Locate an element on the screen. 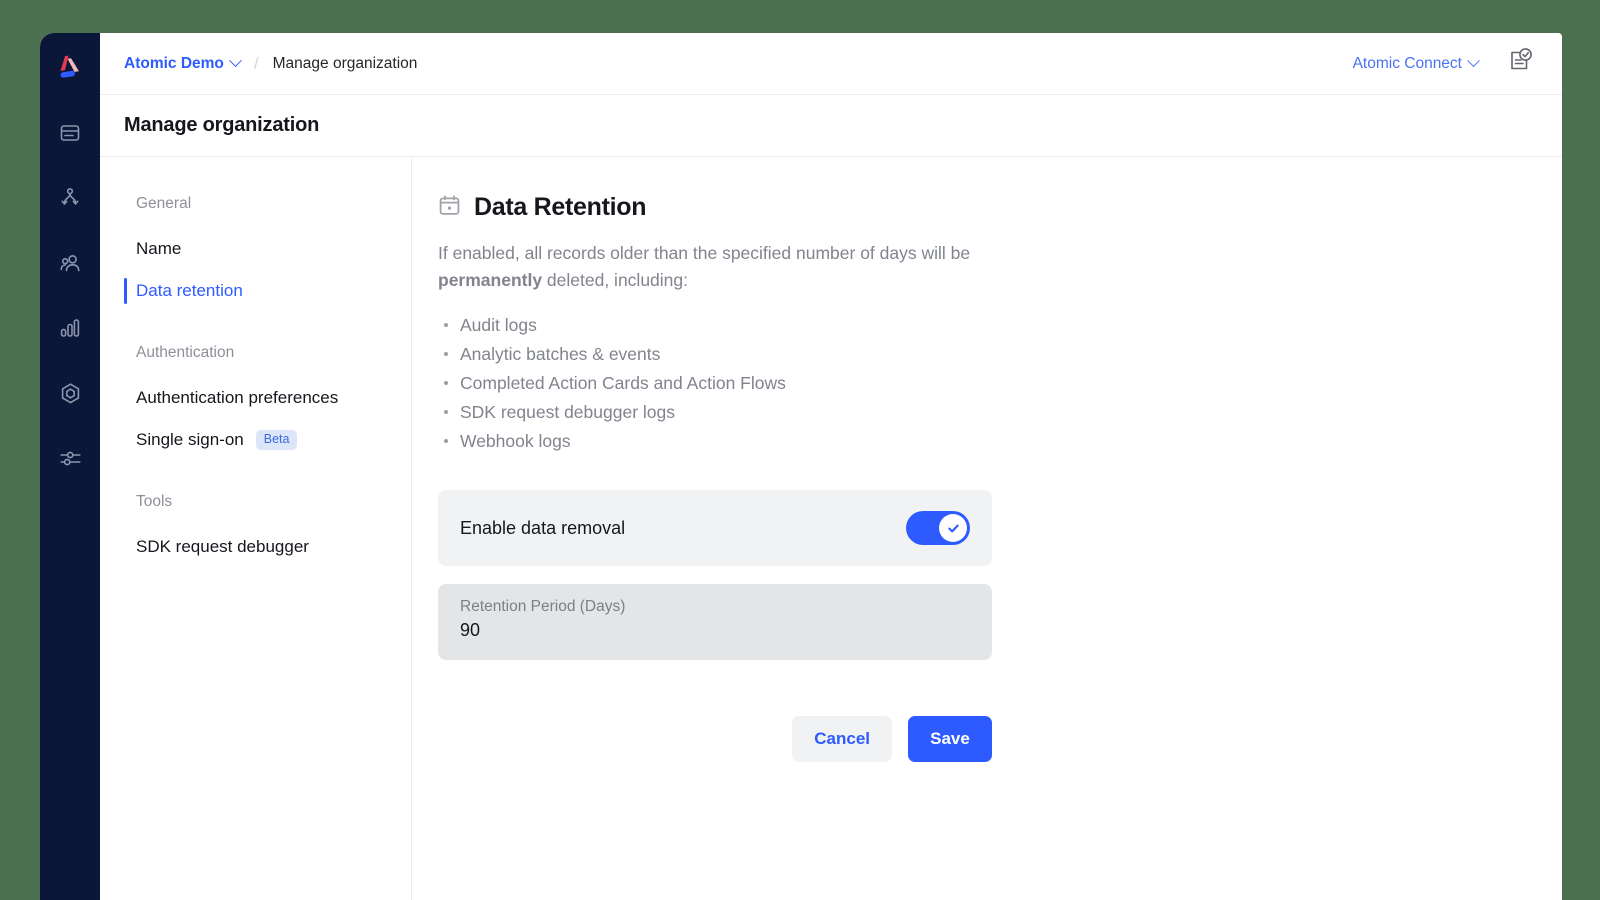 The width and height of the screenshot is (1600, 900). flow-branch-icon is located at coordinates (70, 198).